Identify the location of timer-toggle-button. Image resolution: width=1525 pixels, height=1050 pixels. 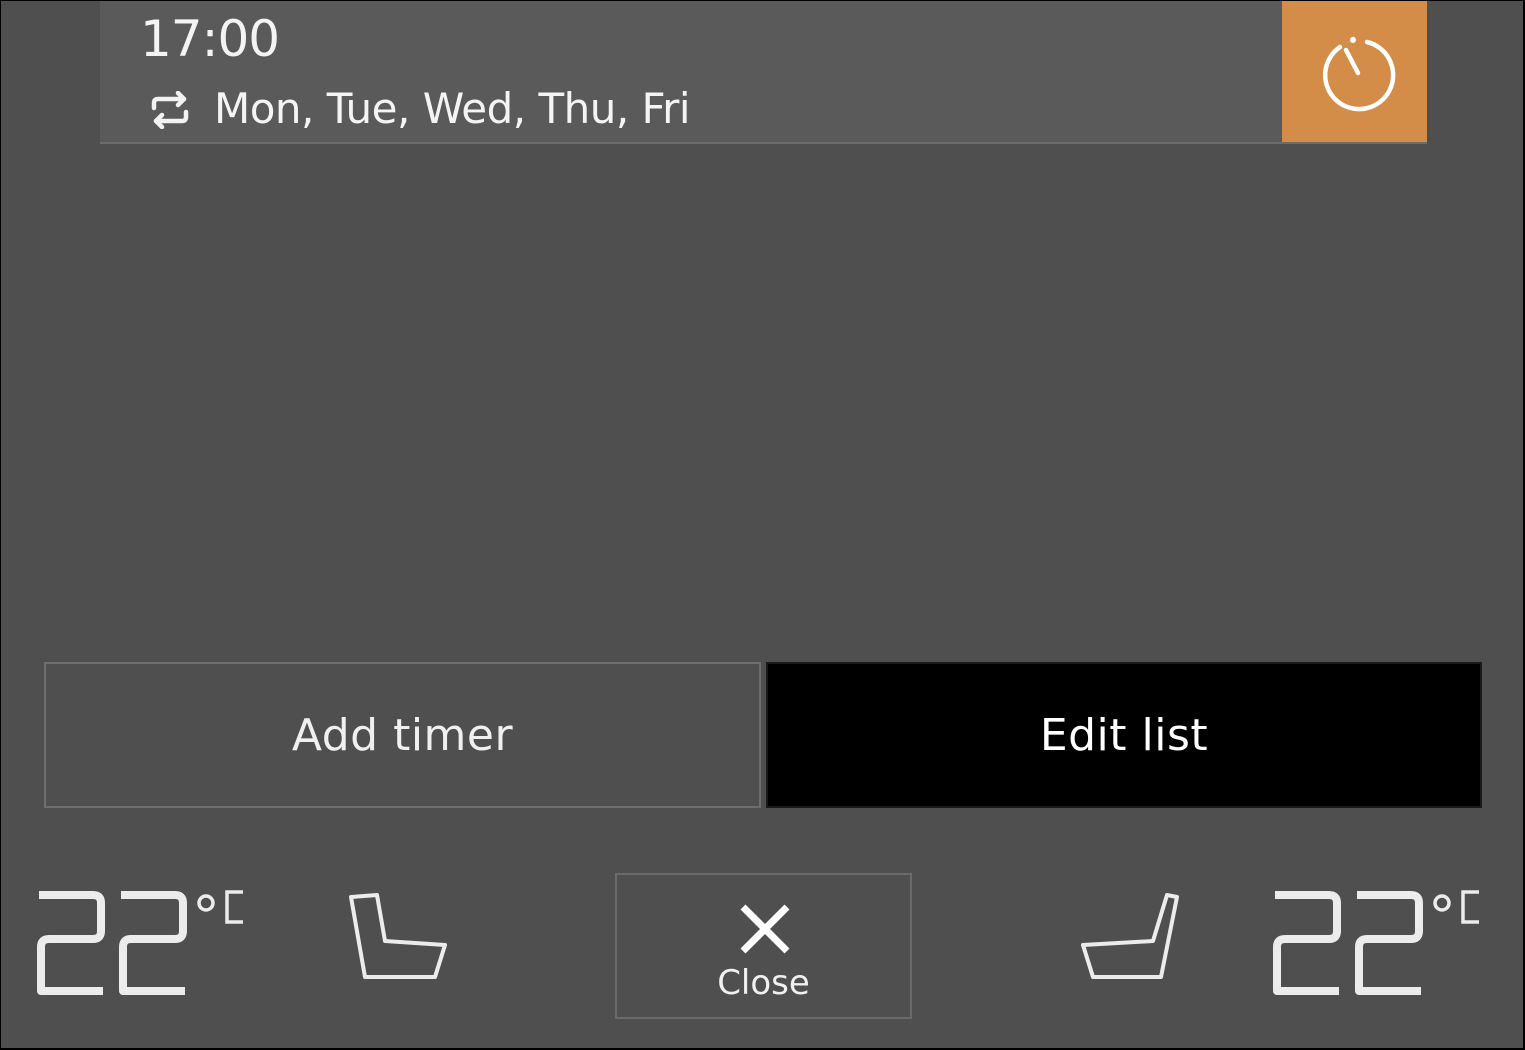
(1354, 71).